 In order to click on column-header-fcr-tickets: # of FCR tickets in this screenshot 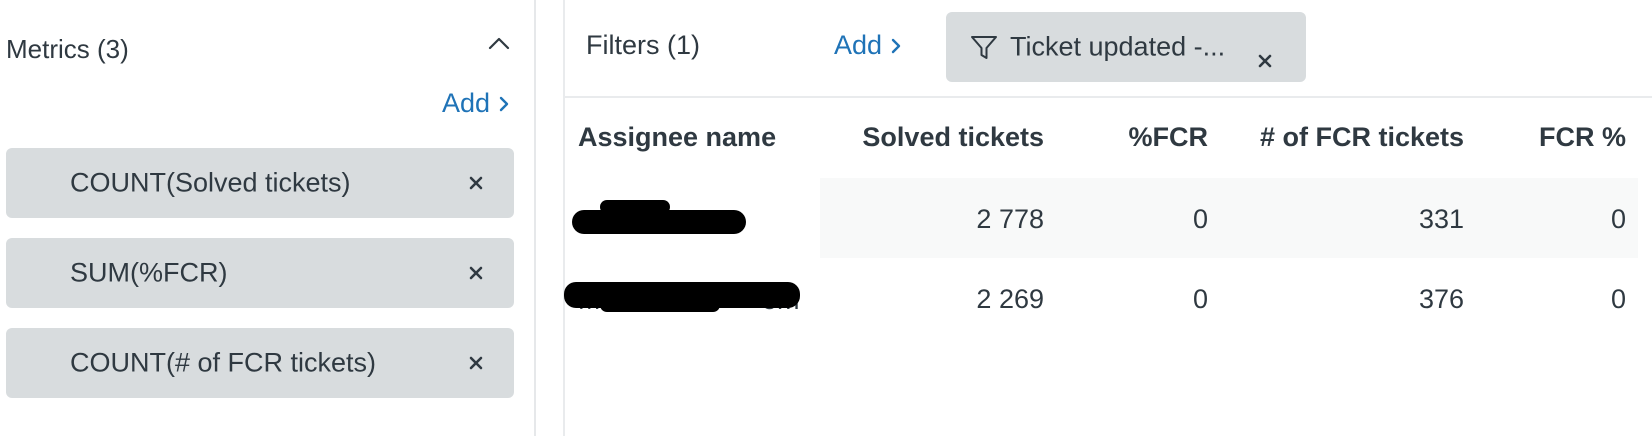, I will do `click(1342, 137)`.